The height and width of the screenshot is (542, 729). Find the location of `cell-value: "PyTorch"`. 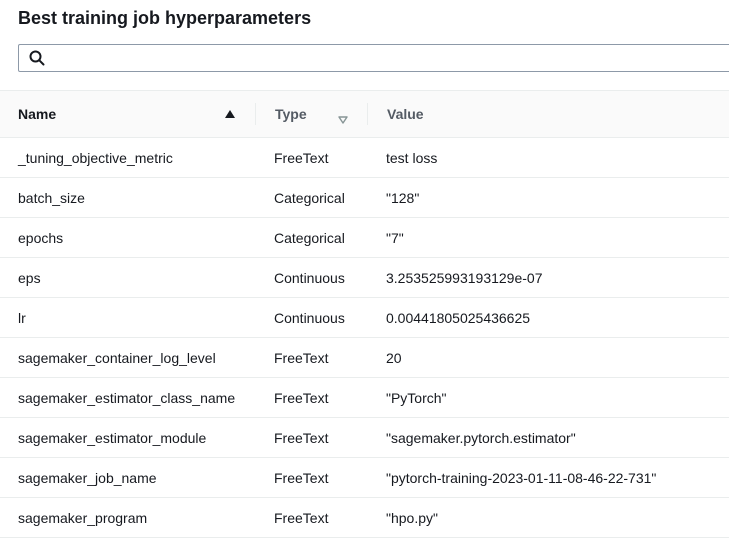

cell-value: "PyTorch" is located at coordinates (416, 398).